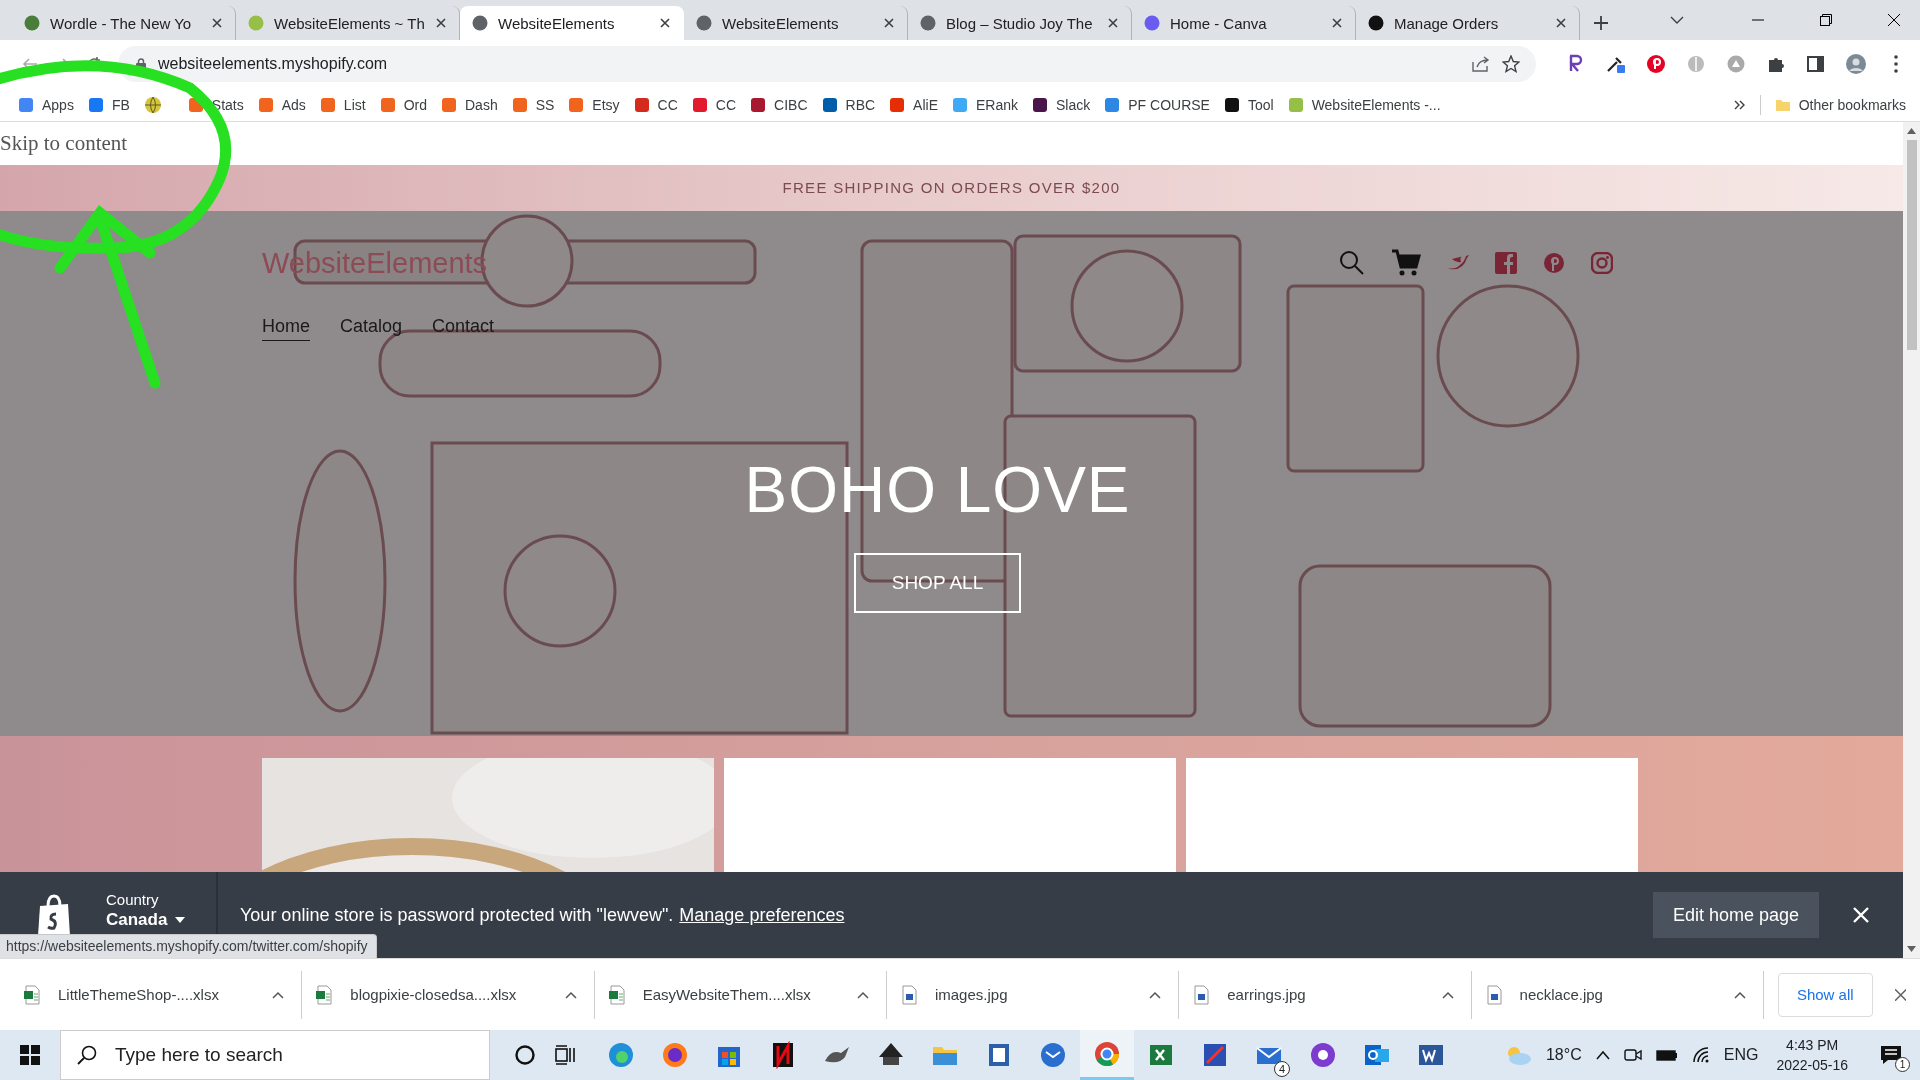 This screenshot has width=1920, height=1080. I want to click on new-tab-icon, so click(1601, 23).